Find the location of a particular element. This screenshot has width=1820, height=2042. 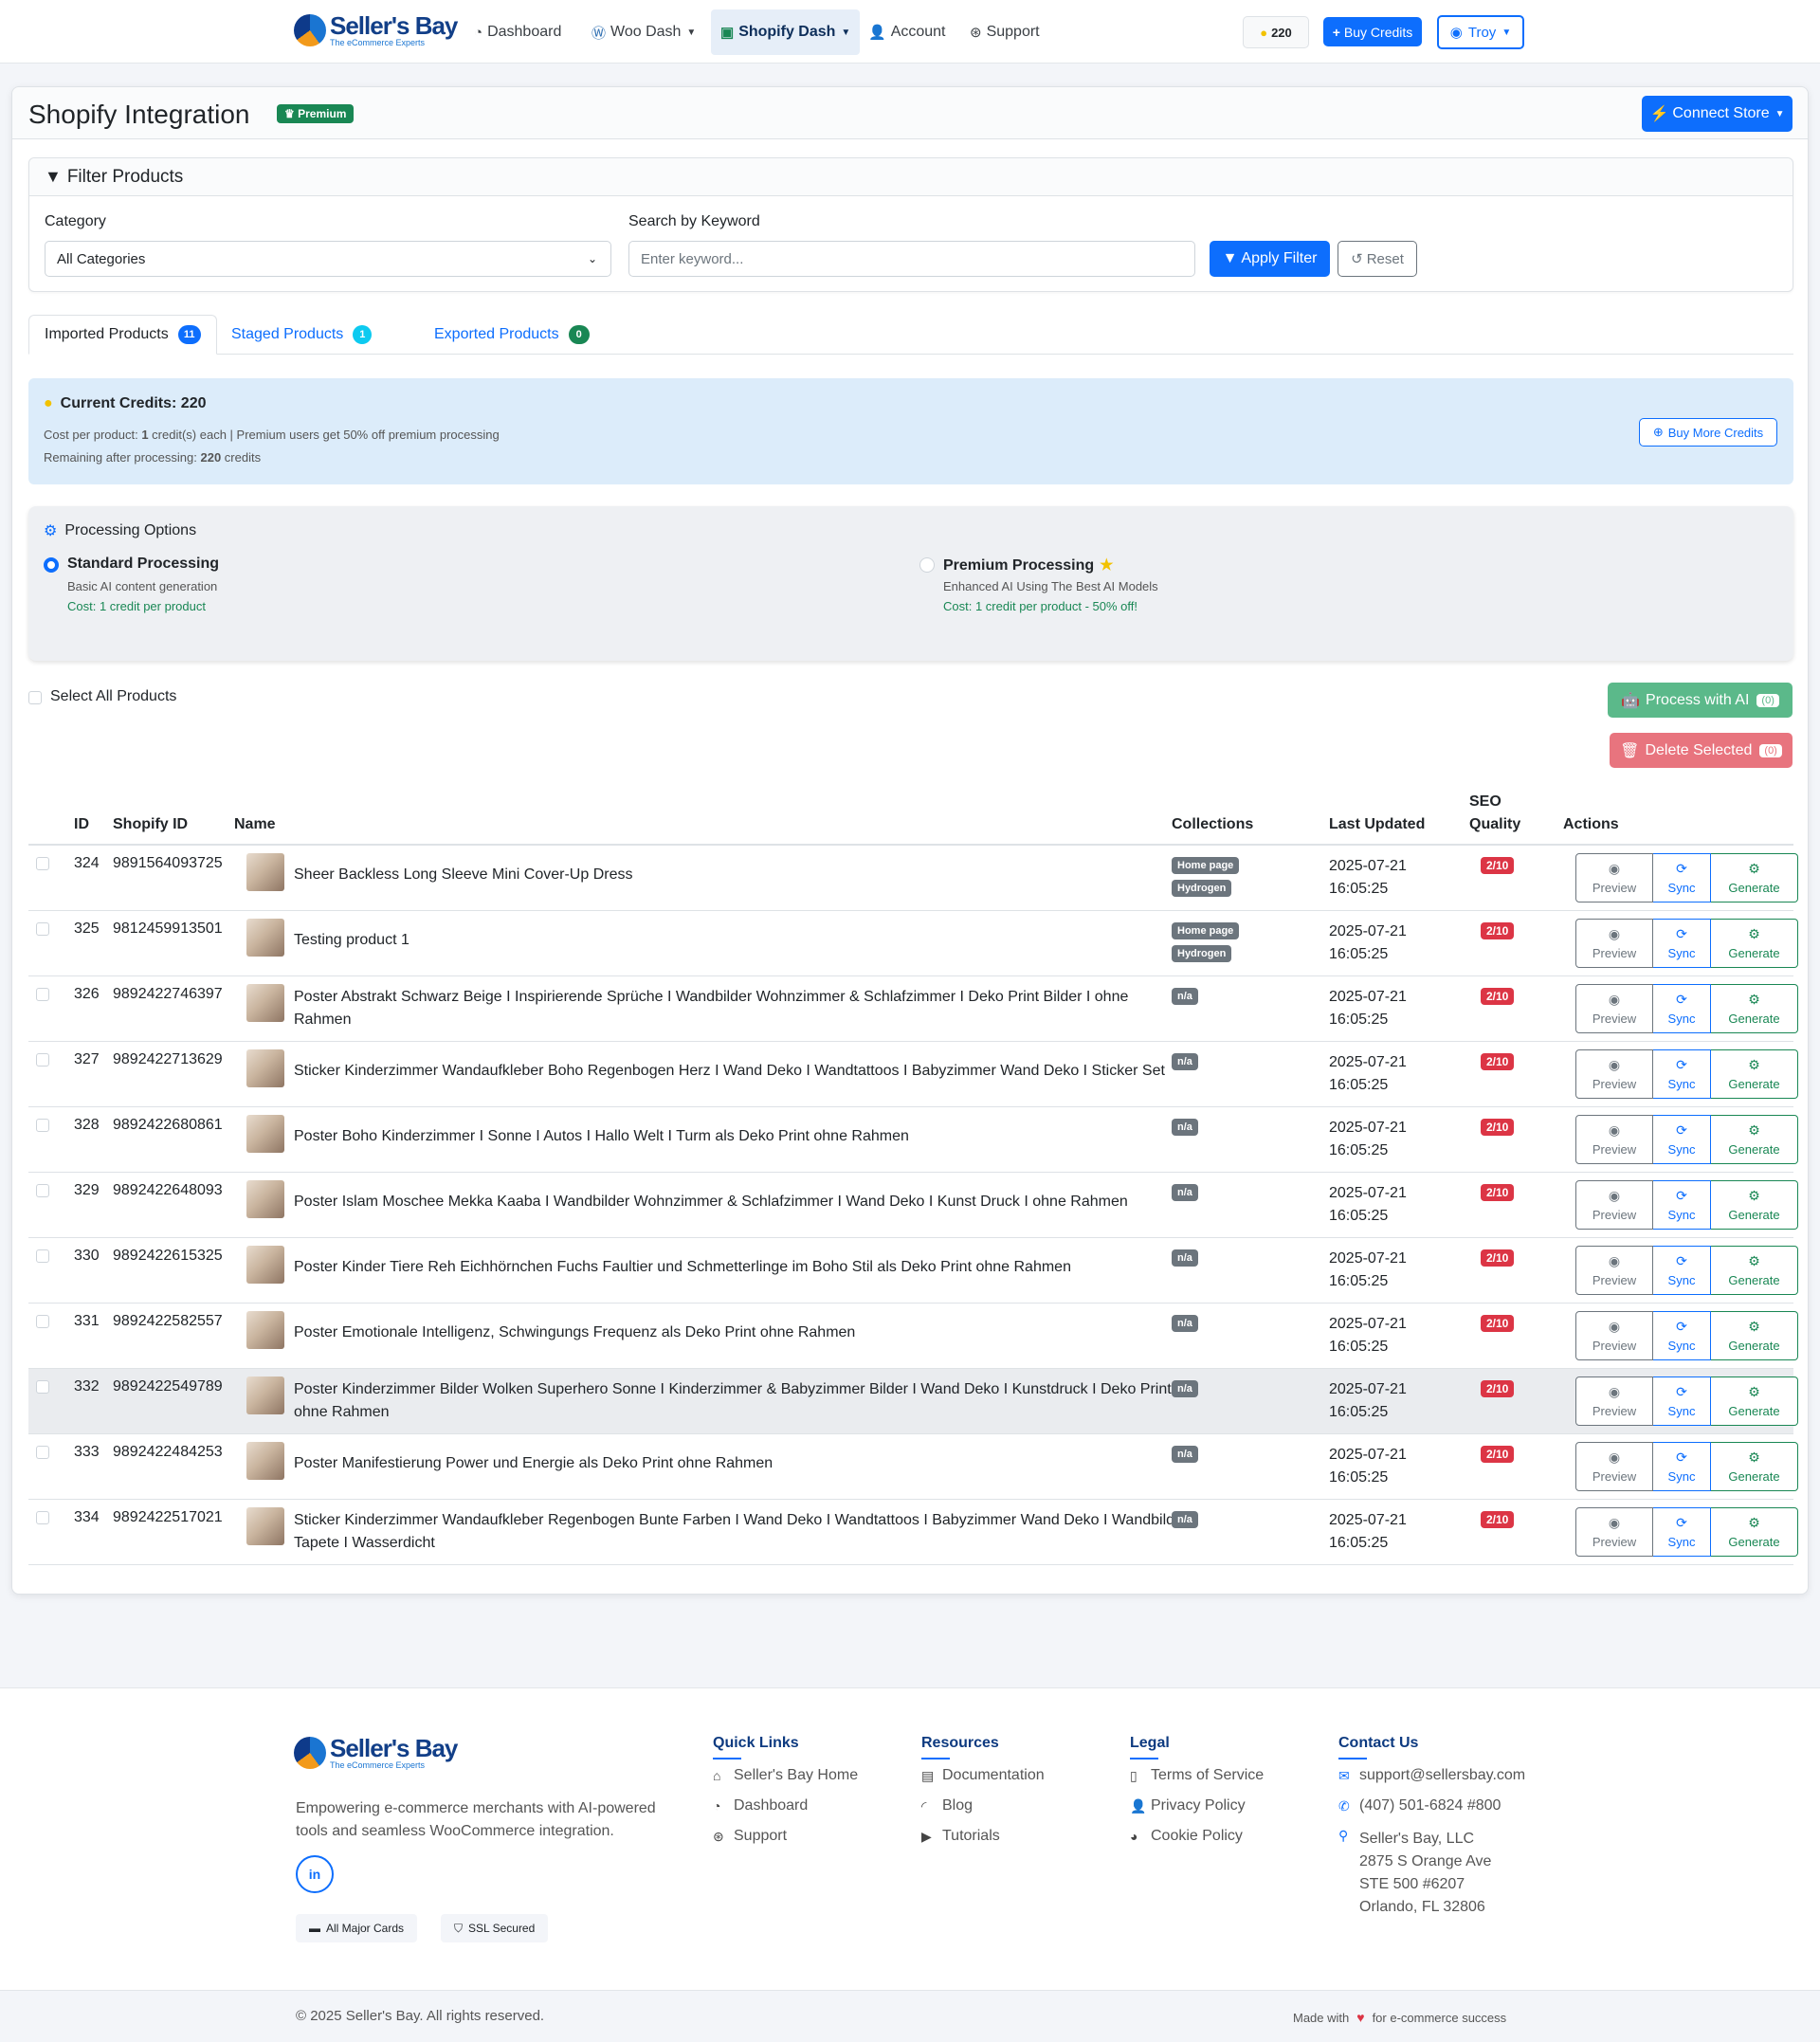

user-menu-button: ◉ Troy ▼ is located at coordinates (1480, 32).